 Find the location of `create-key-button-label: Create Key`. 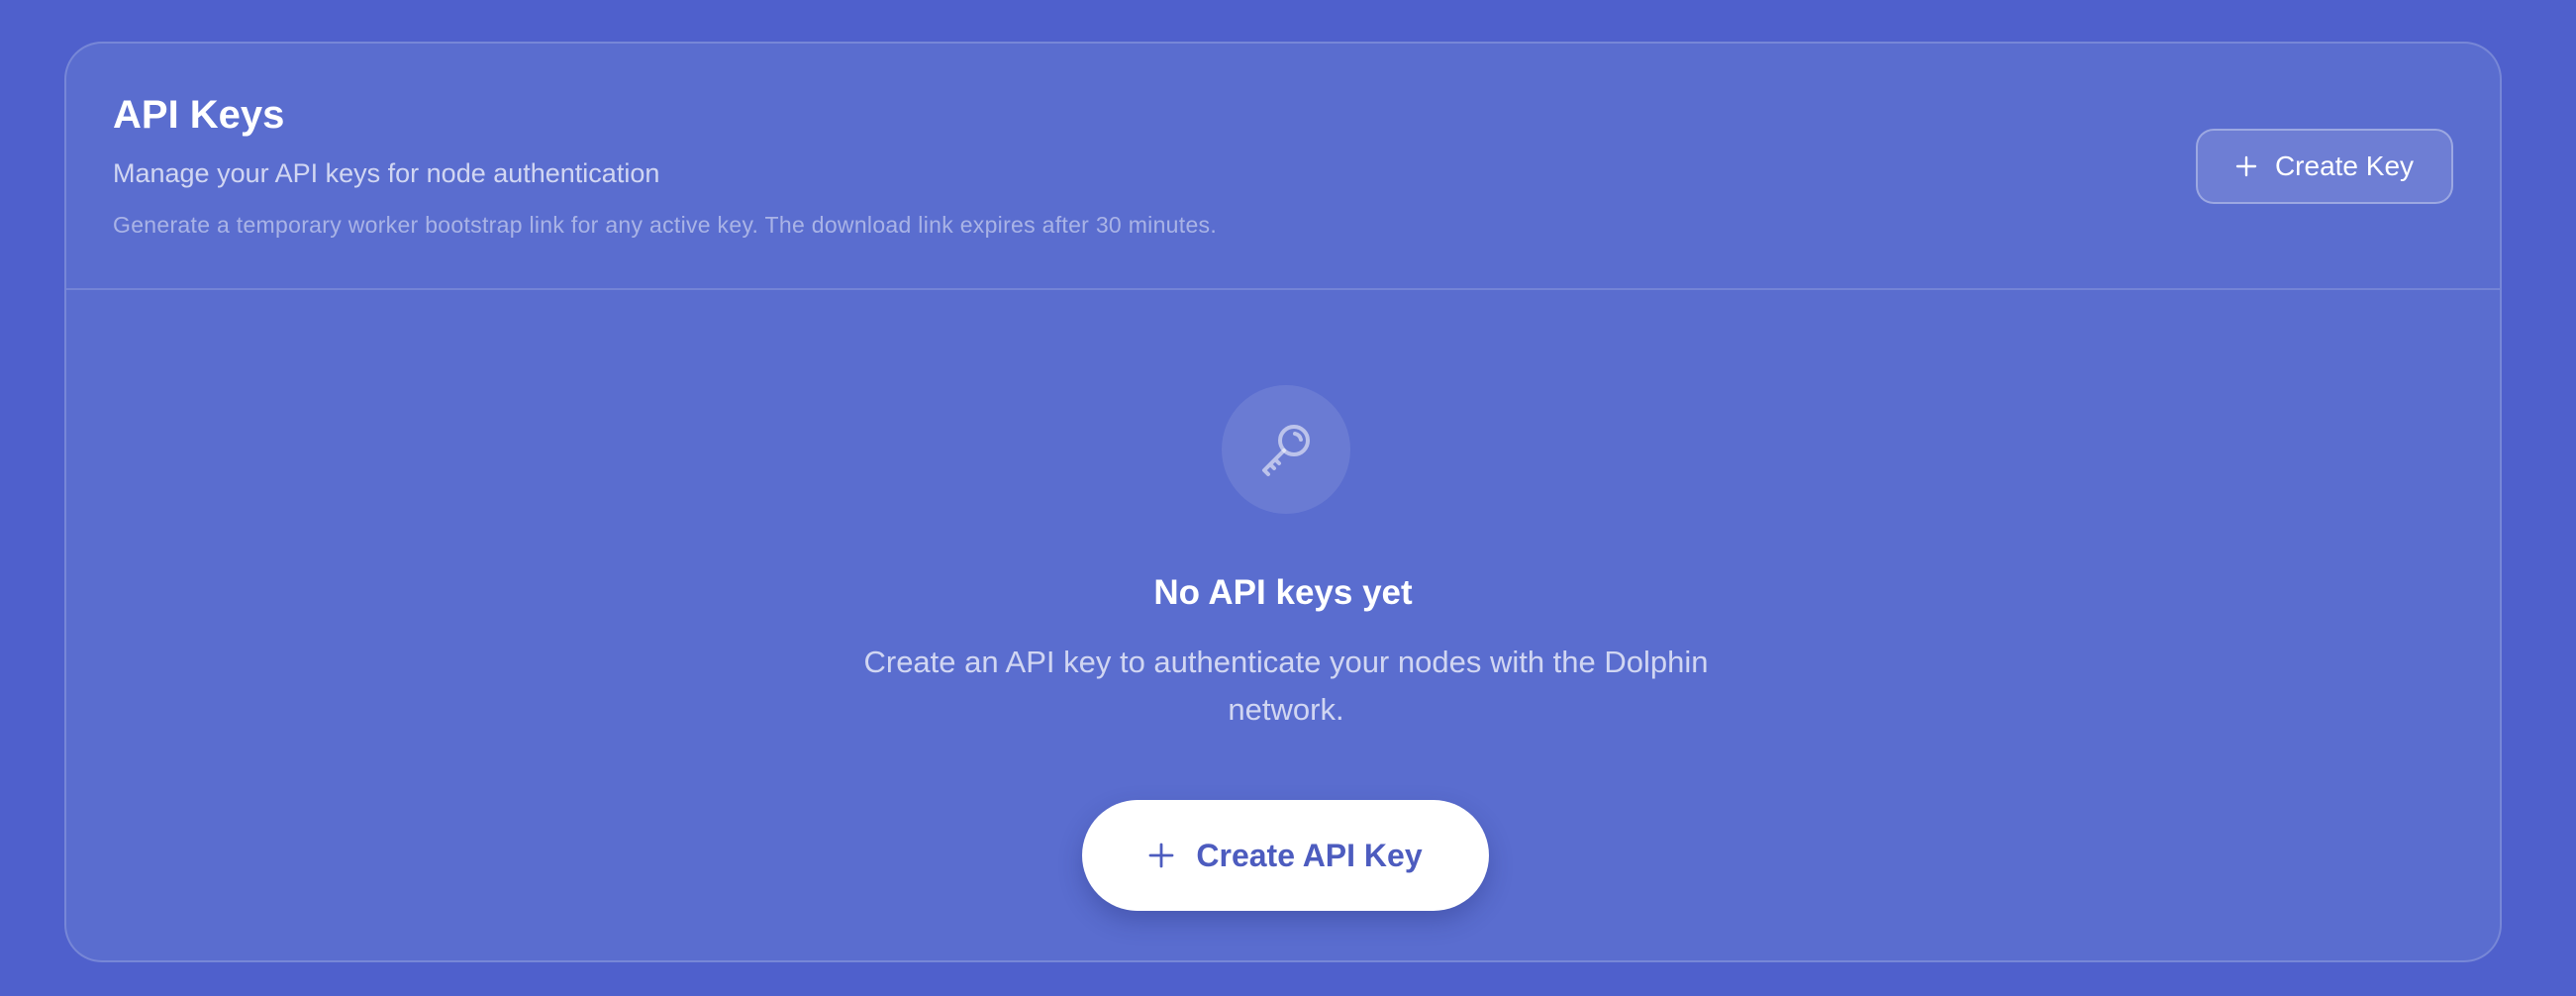

create-key-button-label: Create Key is located at coordinates (2344, 165).